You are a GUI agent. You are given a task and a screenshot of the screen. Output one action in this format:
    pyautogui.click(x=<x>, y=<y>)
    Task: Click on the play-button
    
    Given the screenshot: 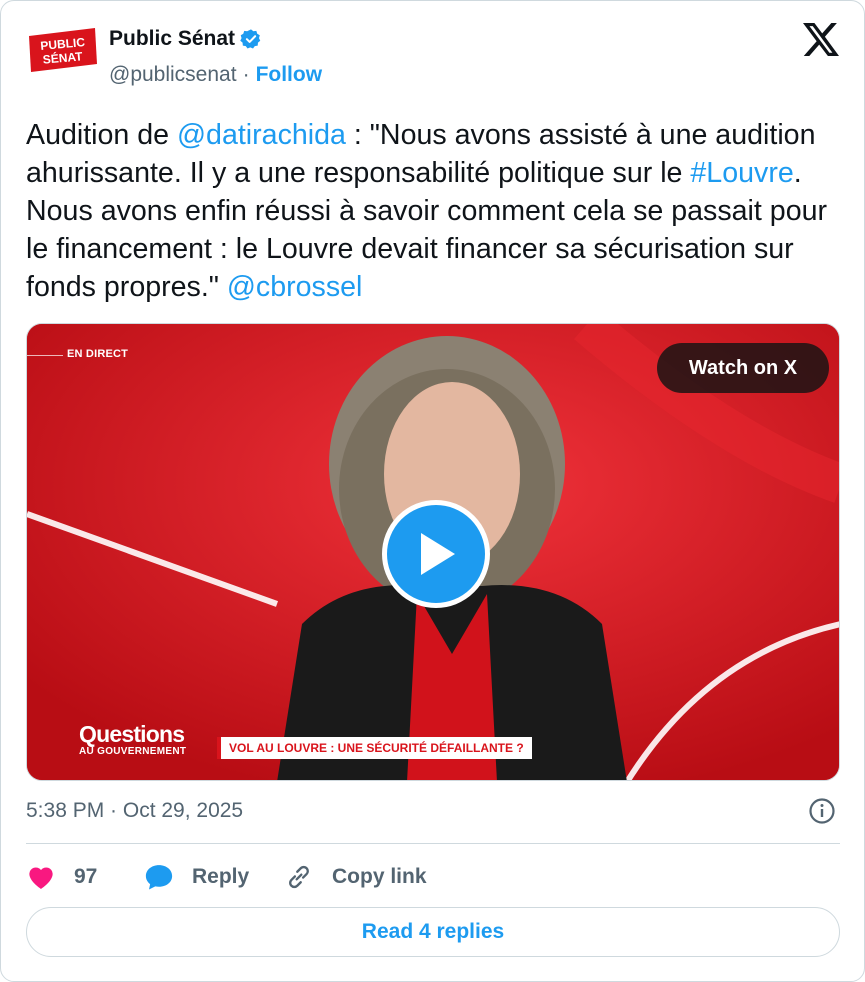 What is the action you would take?
    pyautogui.click(x=436, y=554)
    